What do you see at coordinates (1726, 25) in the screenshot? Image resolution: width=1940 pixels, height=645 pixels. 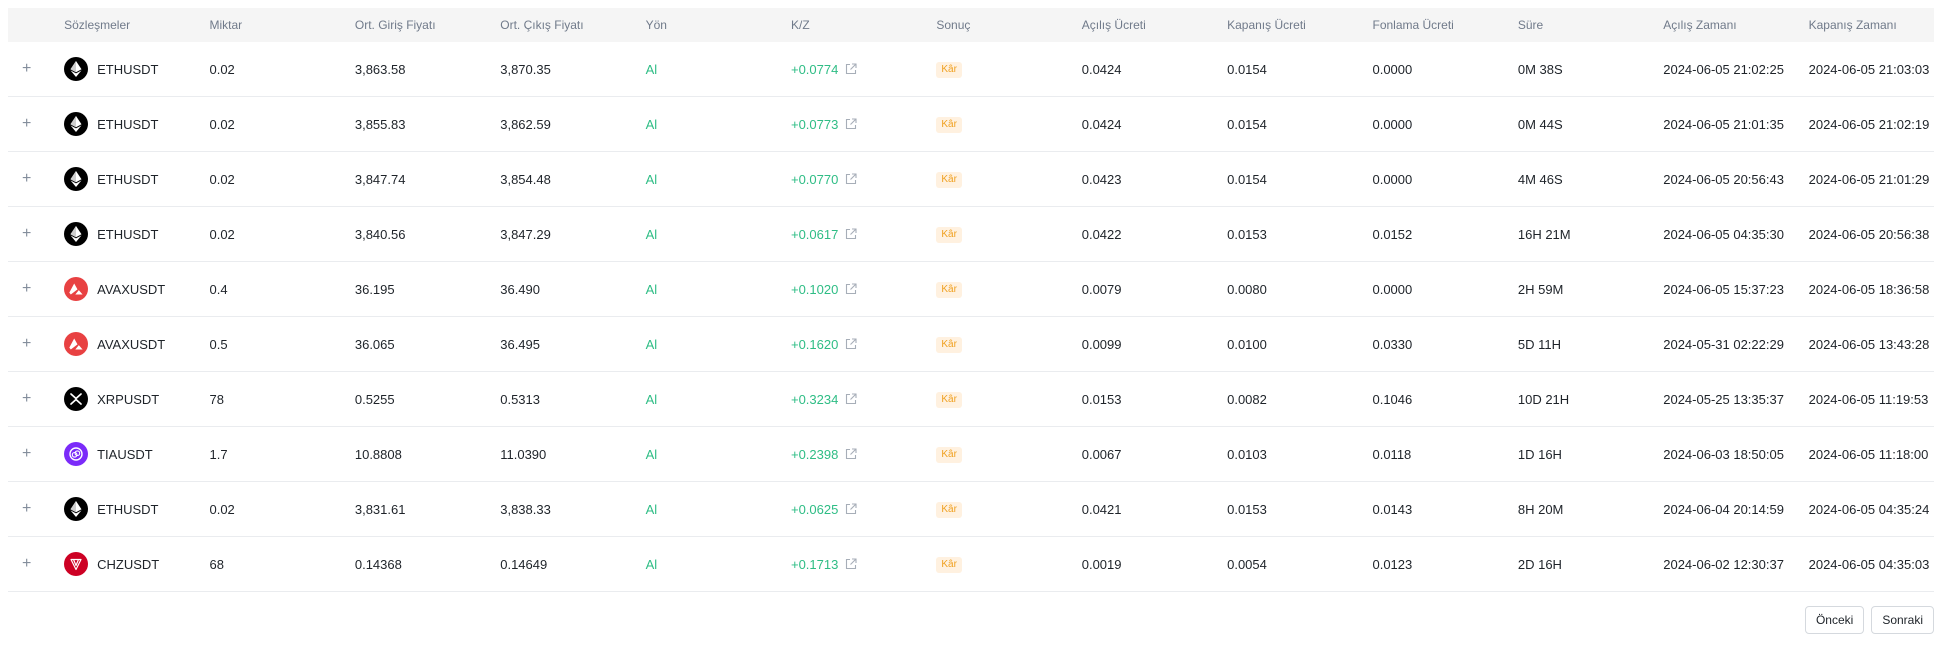 I see `header-open-time: Açılış Zamanı` at bounding box center [1726, 25].